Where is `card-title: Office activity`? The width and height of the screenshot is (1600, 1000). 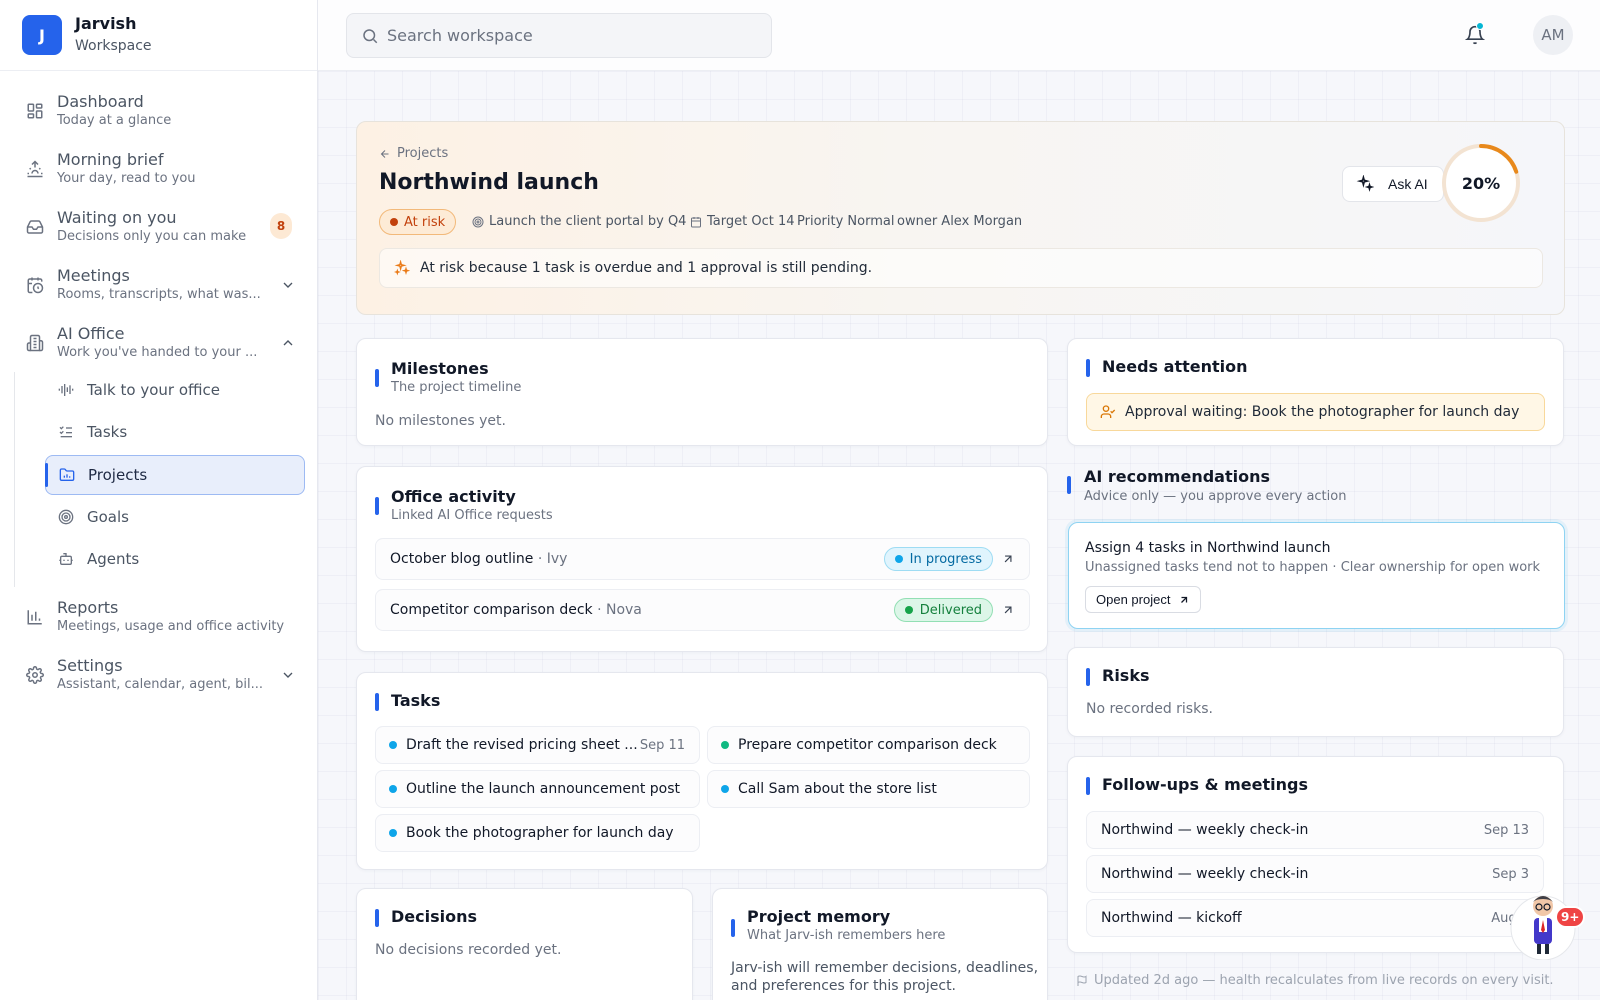
card-title: Office activity is located at coordinates (453, 496).